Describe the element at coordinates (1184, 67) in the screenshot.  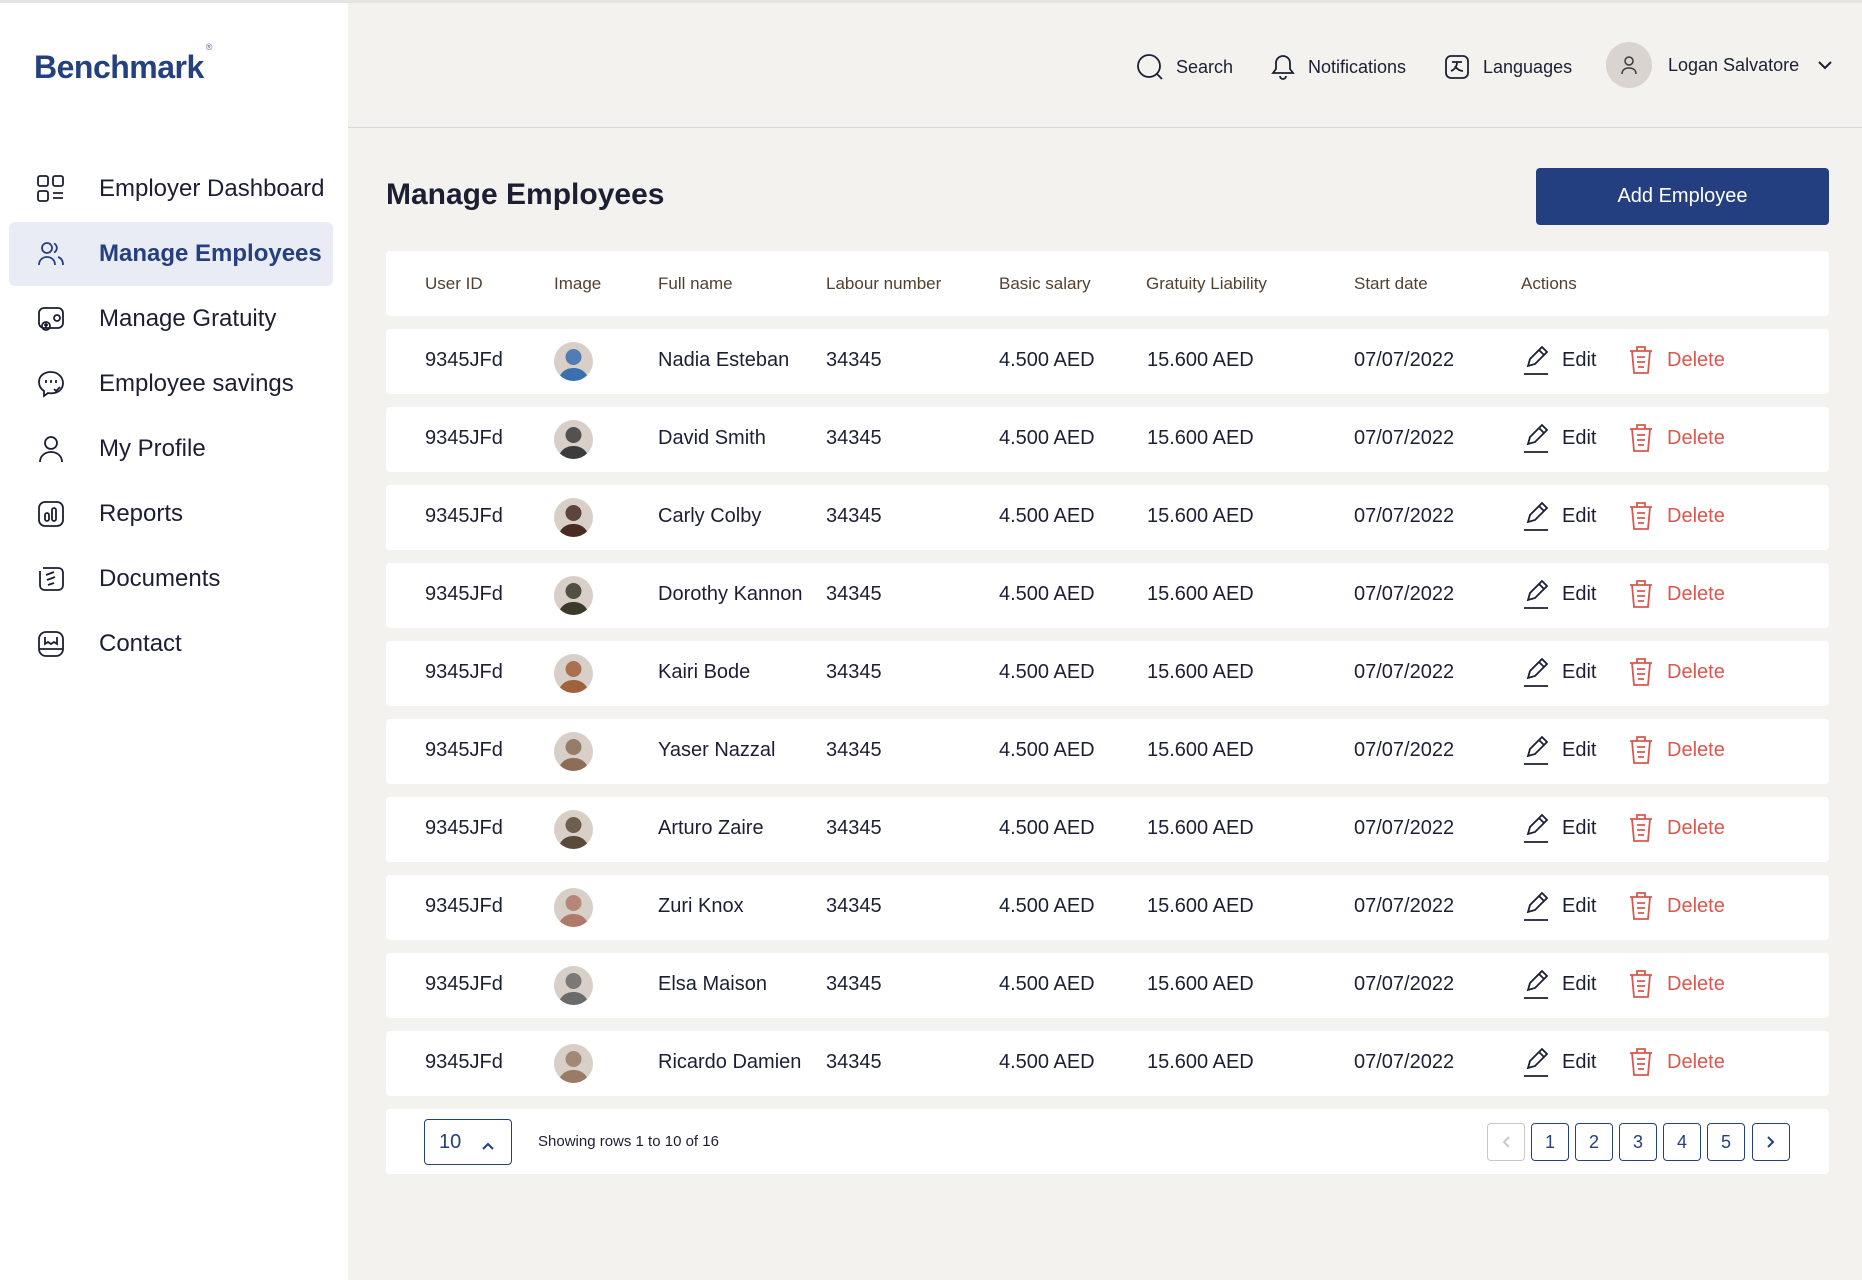
I see `search-button: Search` at that location.